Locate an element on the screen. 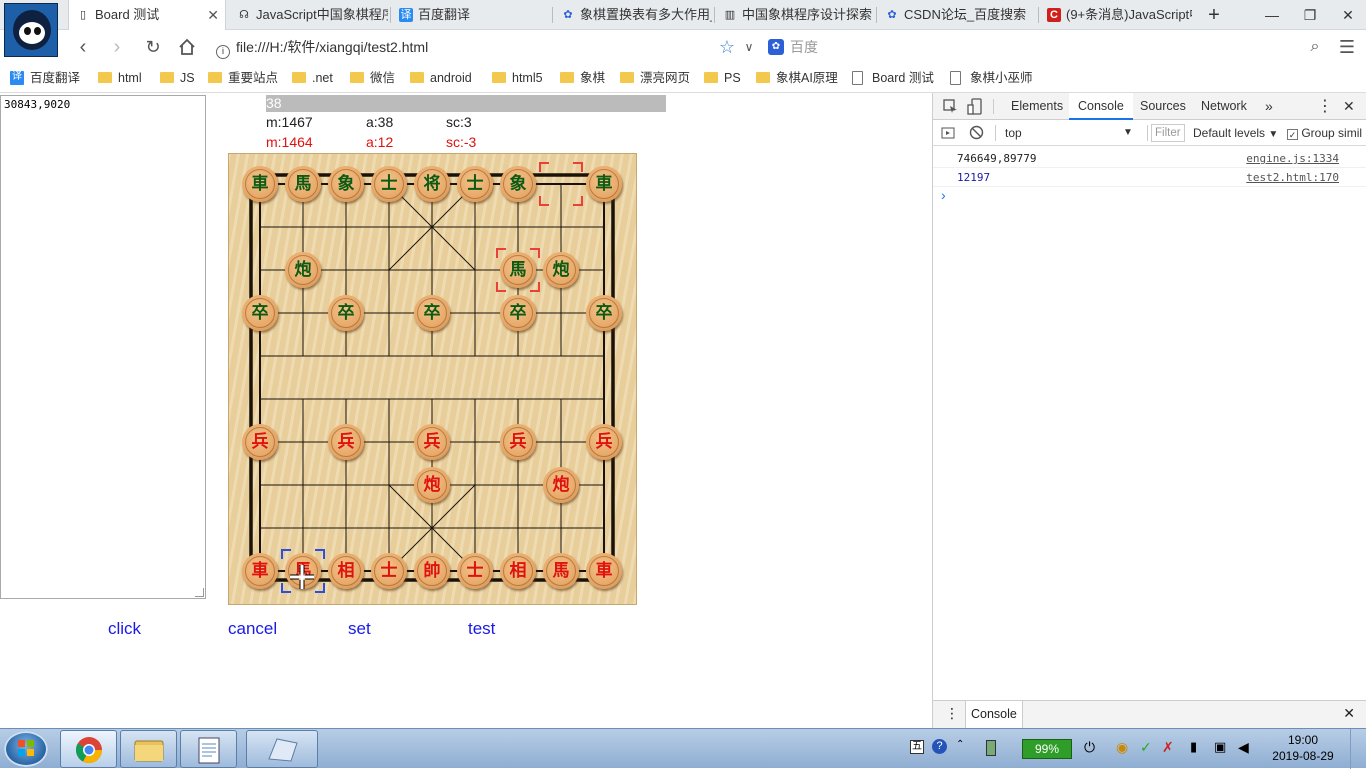 This screenshot has width=1366, height=772. system-clock: 19:00 2019-08-29 is located at coordinates (1303, 748).